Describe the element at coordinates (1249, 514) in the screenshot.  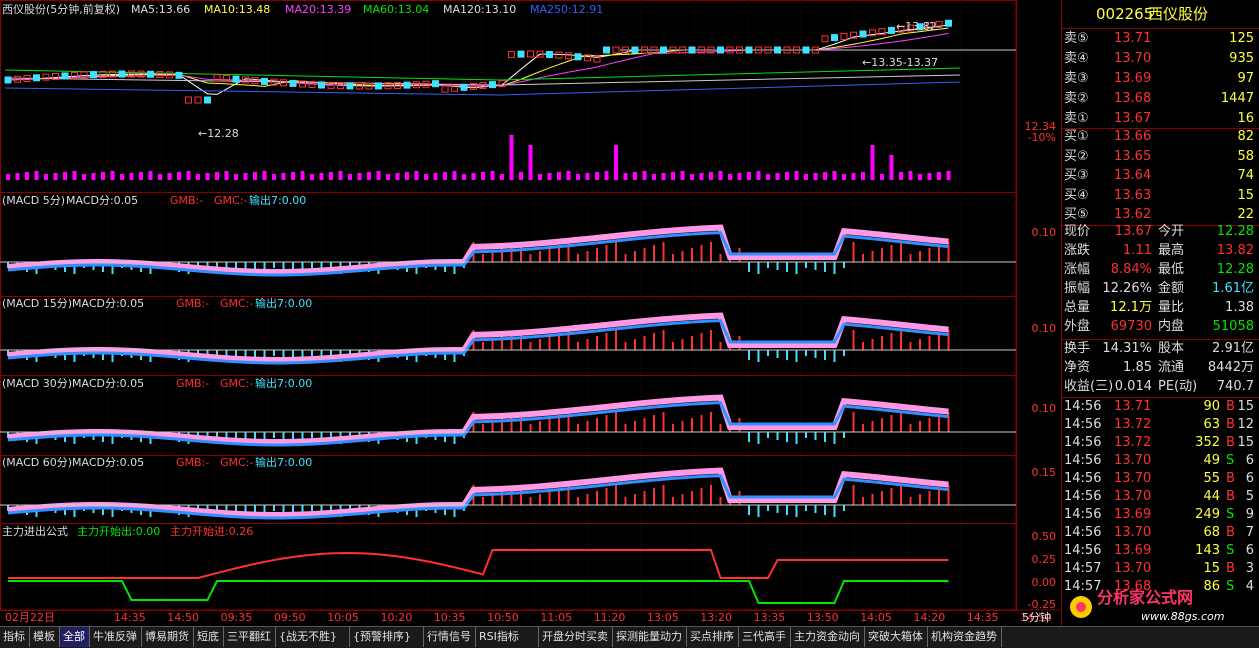
I see `tick-count: 9` at that location.